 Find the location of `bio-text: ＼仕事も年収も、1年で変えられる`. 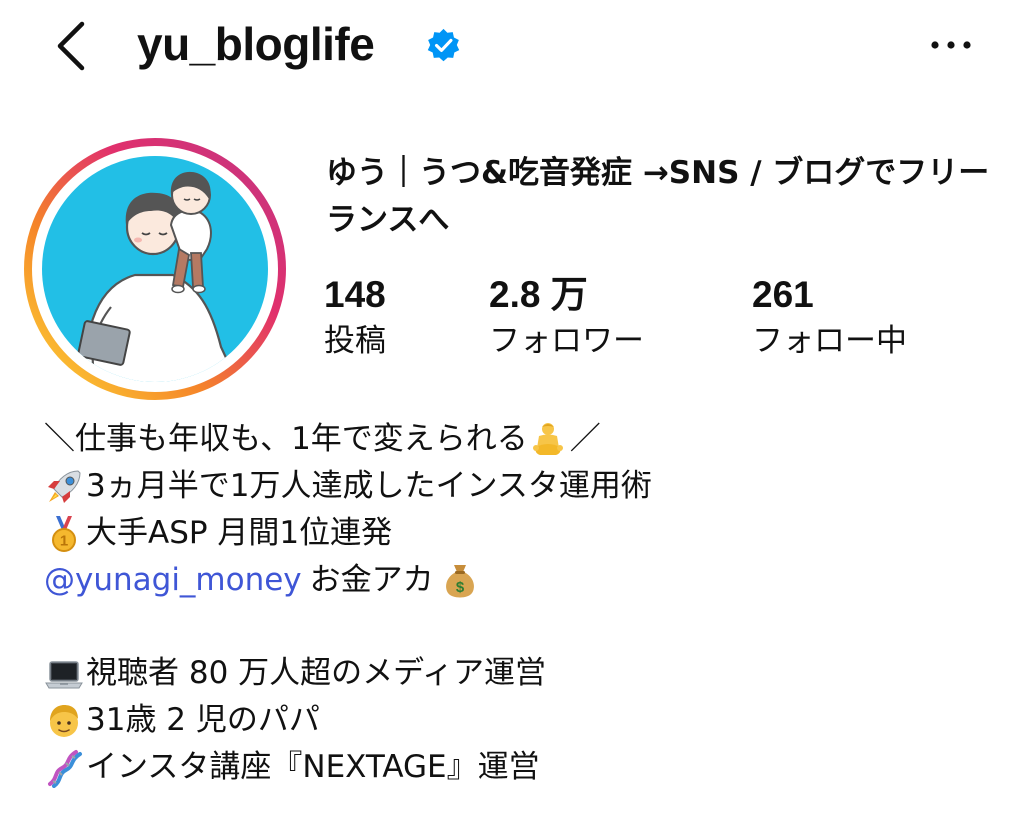

bio-text: ＼仕事も年収も、1年で変えられる is located at coordinates (286, 439).